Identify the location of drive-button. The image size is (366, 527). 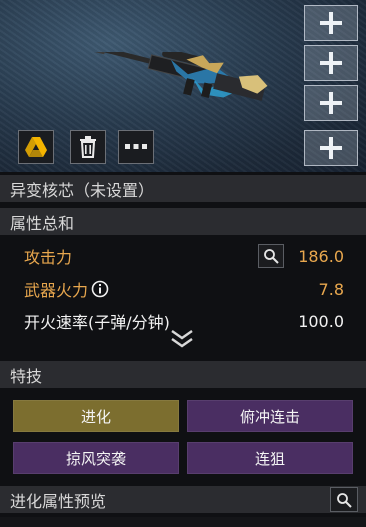
(36, 147).